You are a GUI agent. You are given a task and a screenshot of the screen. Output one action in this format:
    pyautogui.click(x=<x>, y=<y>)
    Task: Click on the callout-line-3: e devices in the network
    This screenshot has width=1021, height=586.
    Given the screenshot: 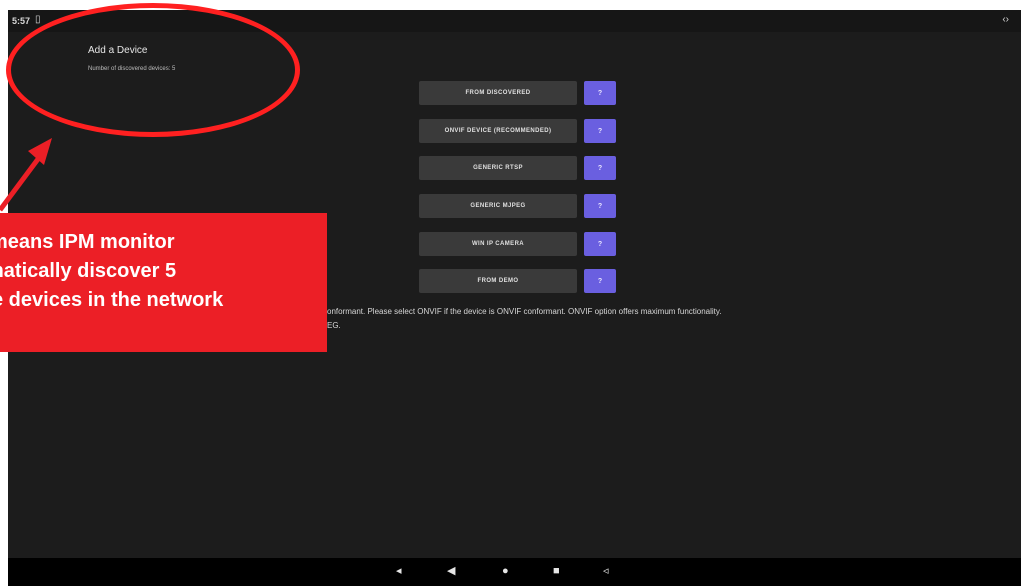 What is the action you would take?
    pyautogui.click(x=112, y=300)
    